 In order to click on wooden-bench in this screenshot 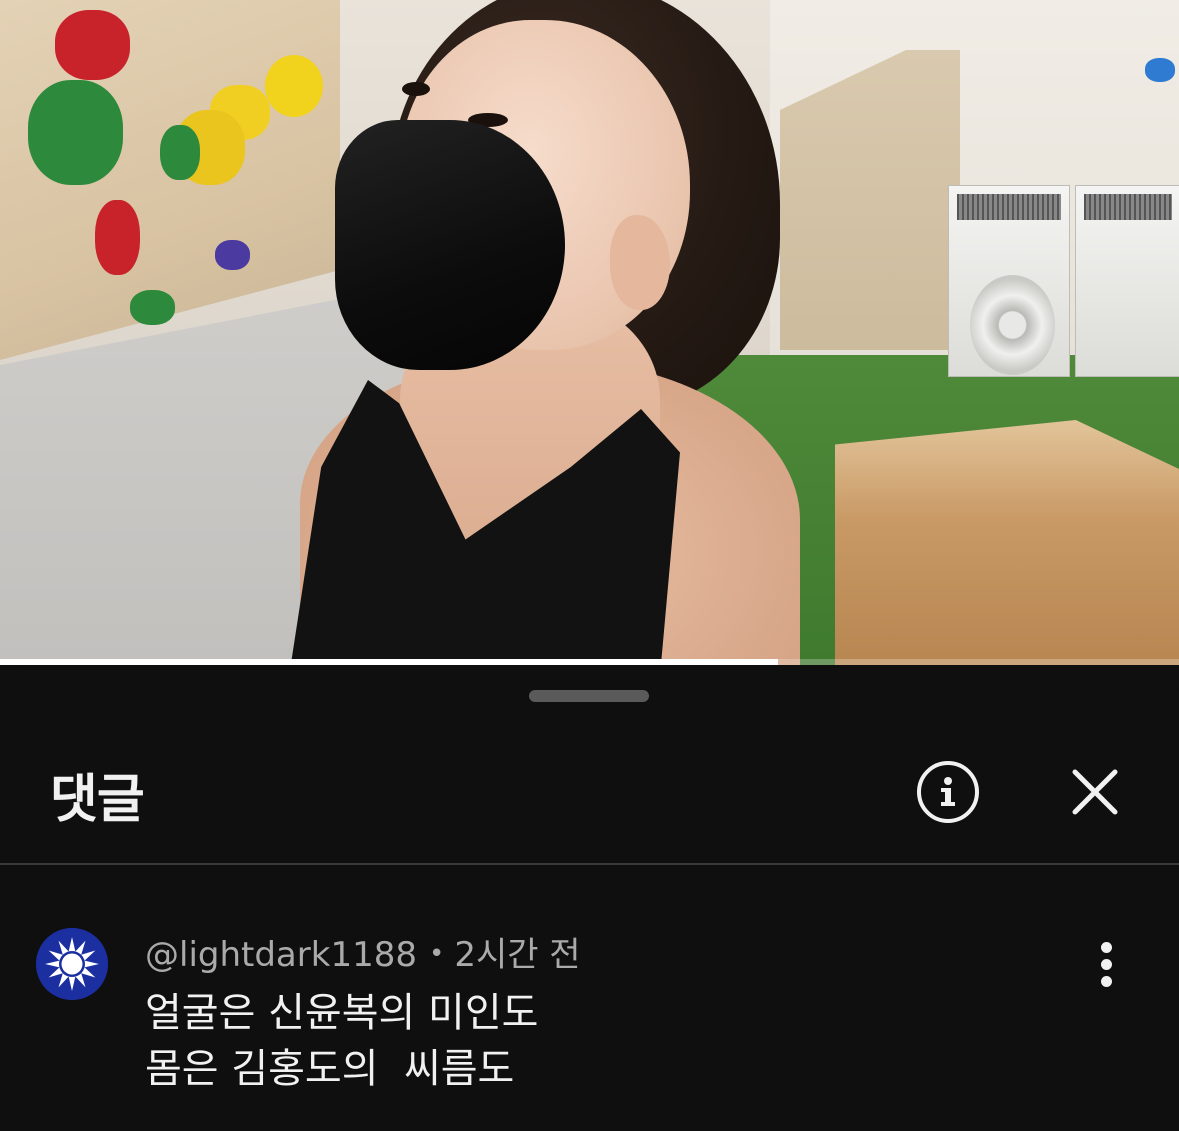, I will do `click(1007, 542)`.